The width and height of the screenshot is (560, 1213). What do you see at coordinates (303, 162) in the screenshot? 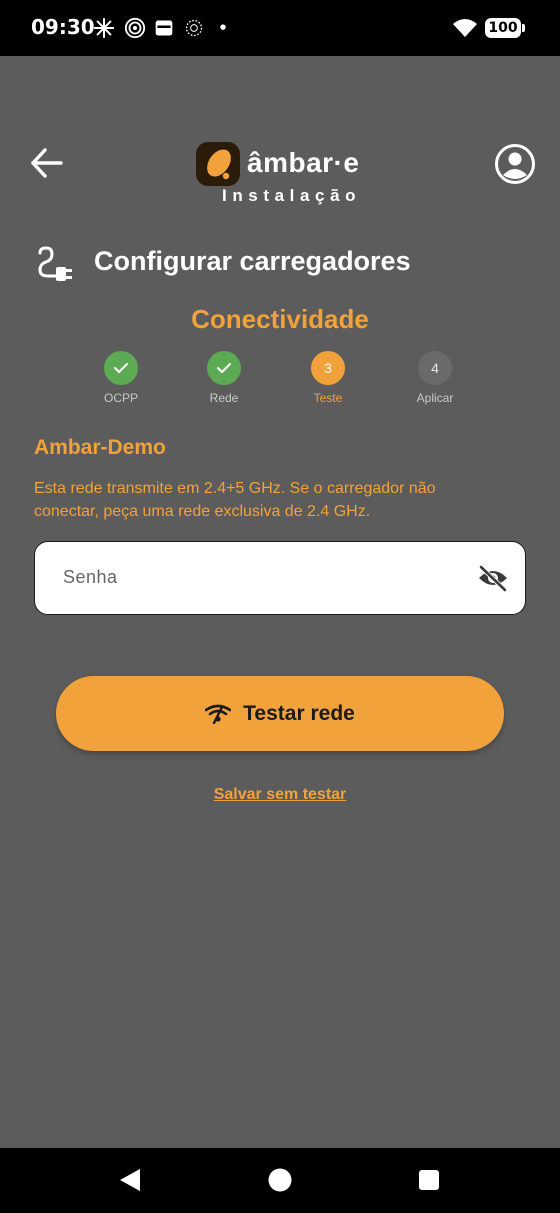
I see `logo-text: âmbar·e` at bounding box center [303, 162].